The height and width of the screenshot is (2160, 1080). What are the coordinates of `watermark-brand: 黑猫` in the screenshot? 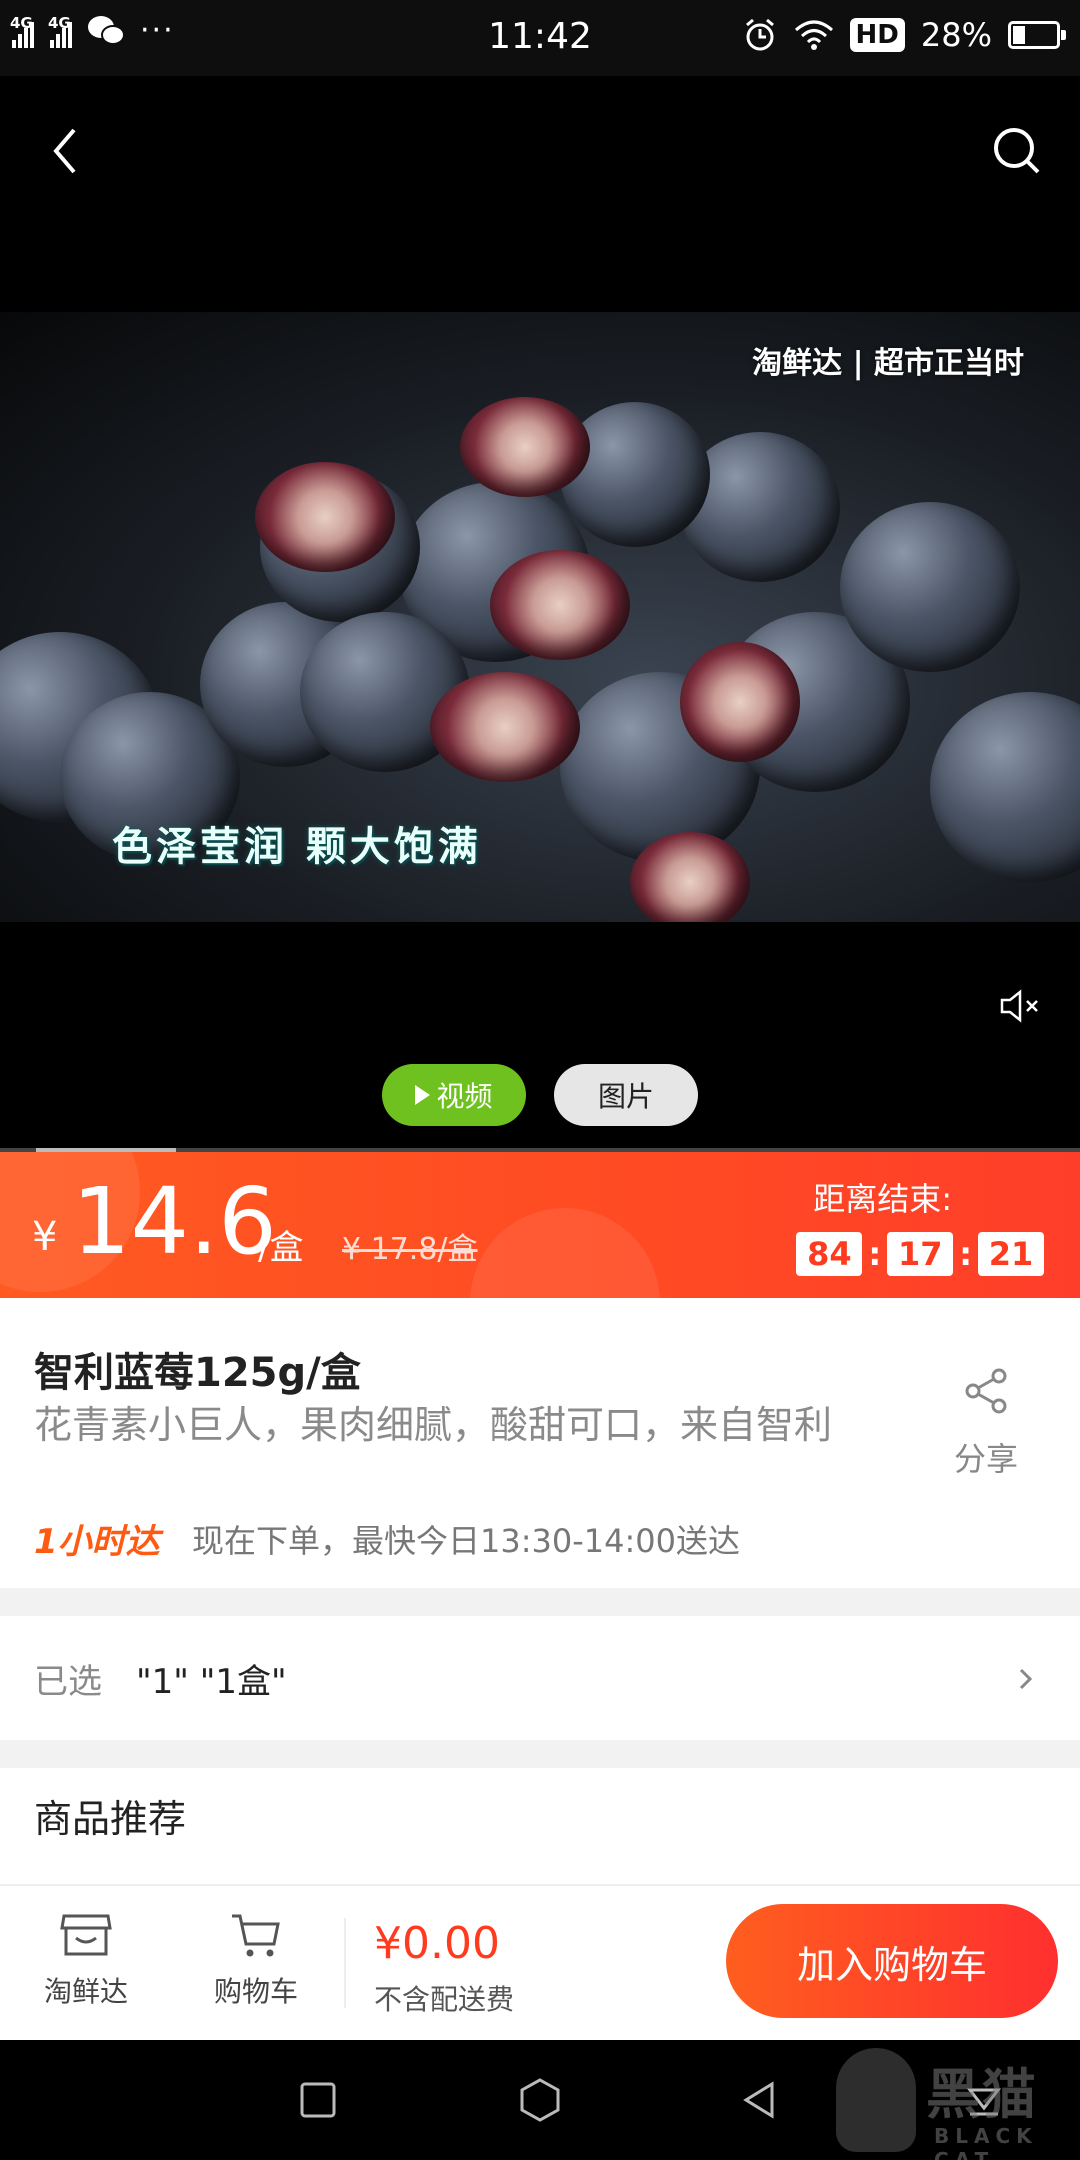 It's located at (982, 2094).